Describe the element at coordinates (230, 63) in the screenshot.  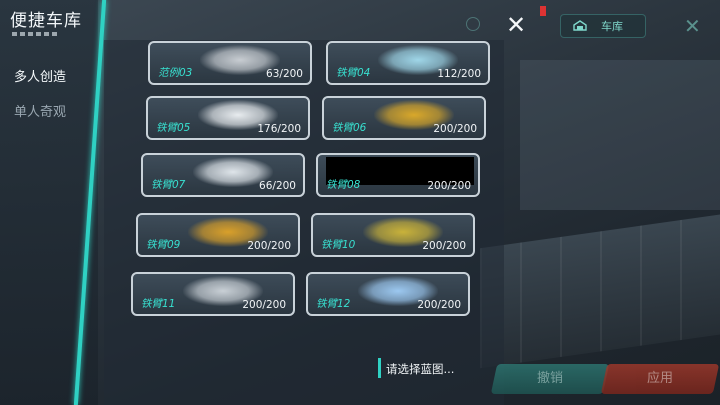
I see `blueprint-card: 范例03 63/200` at that location.